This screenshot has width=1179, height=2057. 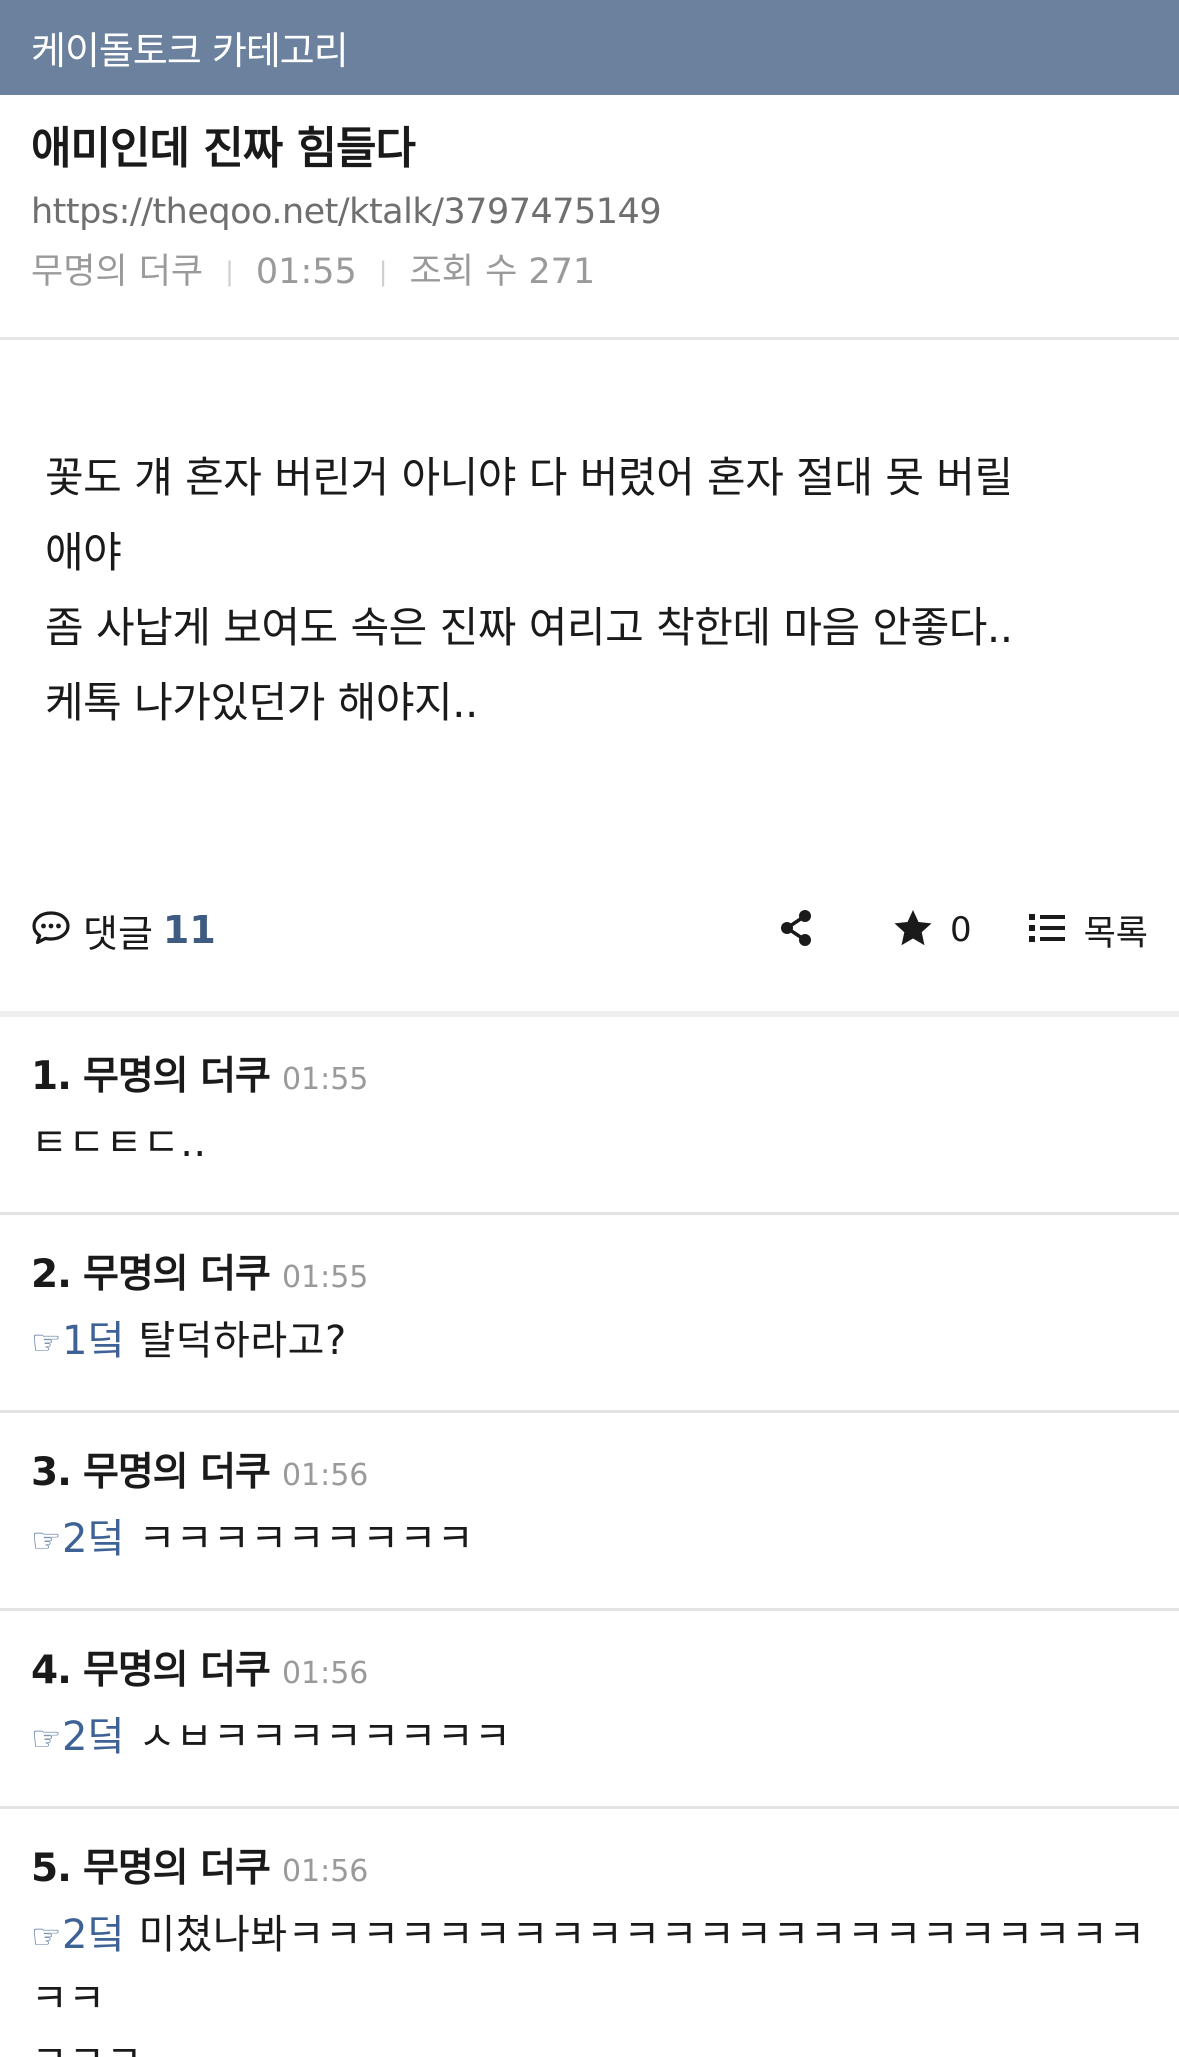 I want to click on share-icon, so click(x=796, y=930).